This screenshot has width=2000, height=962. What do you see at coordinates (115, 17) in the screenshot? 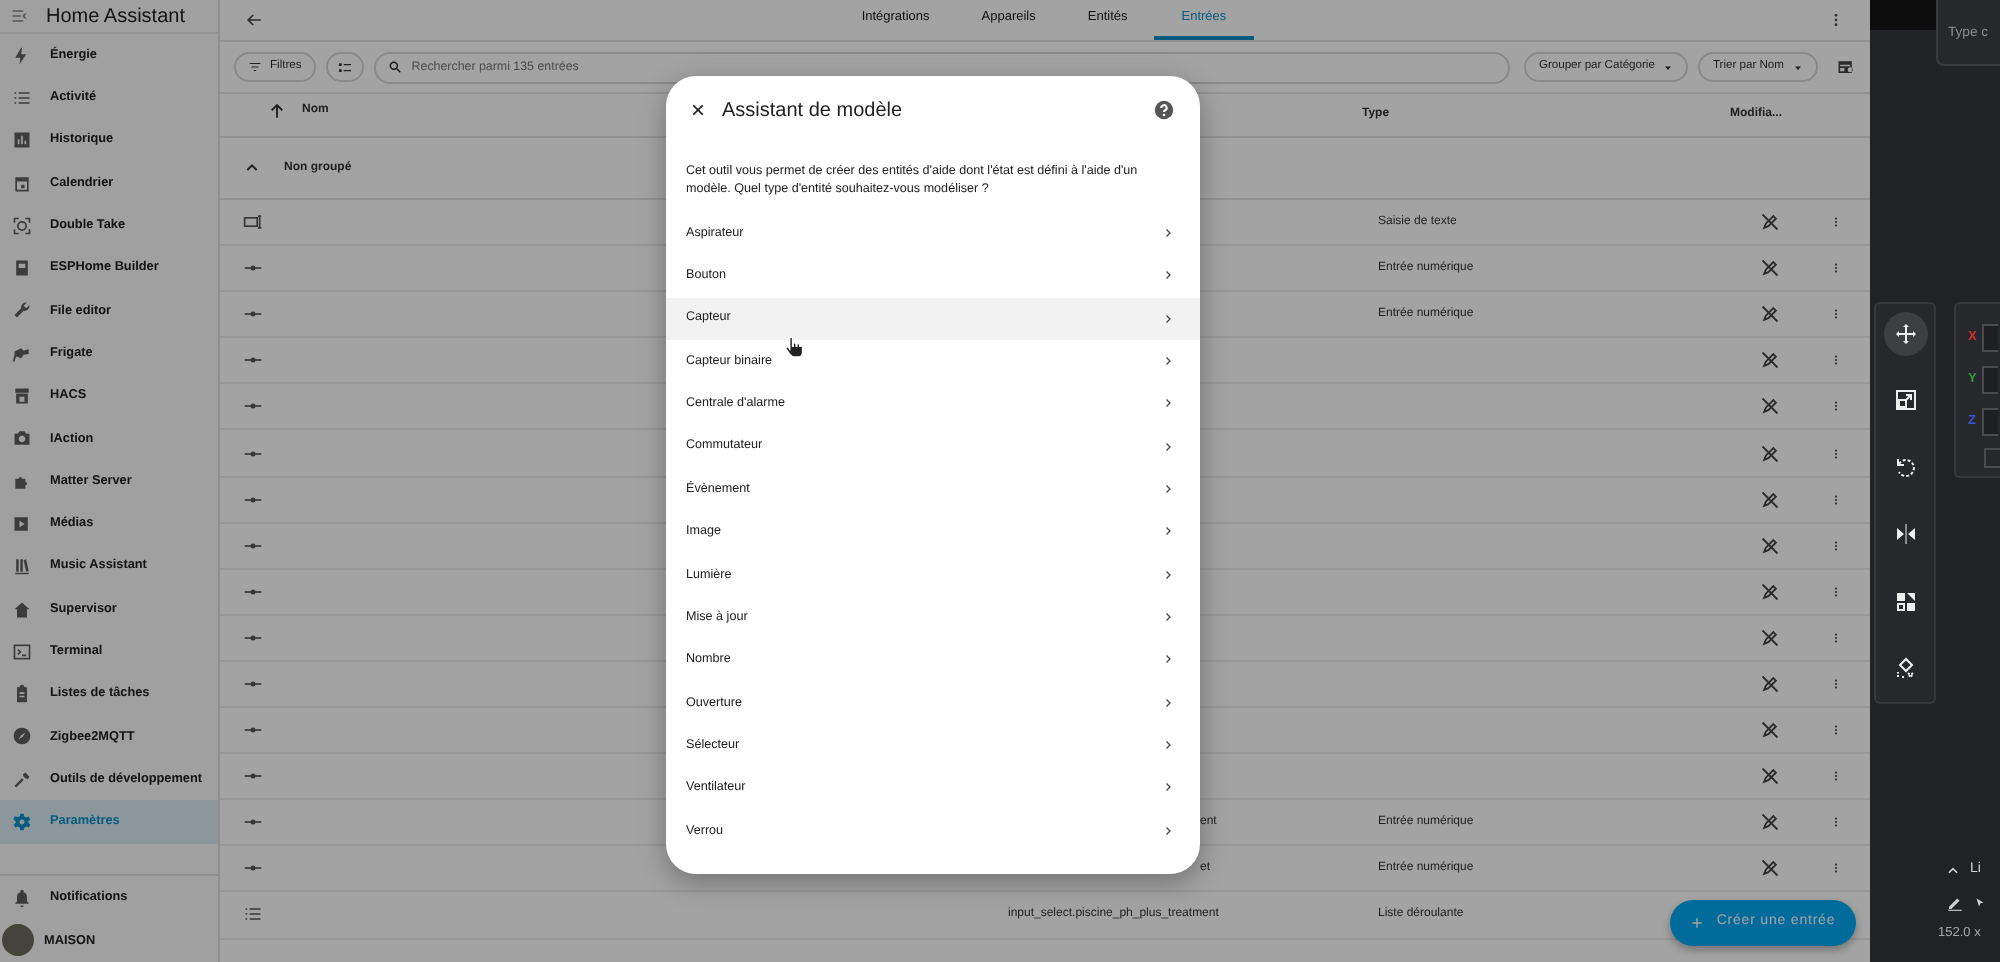
I see `app-title: Home Assistant` at bounding box center [115, 17].